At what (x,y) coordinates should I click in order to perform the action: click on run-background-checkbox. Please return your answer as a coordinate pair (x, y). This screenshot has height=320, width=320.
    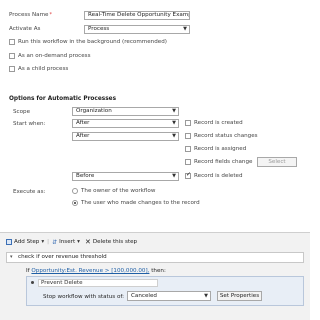
    Looking at the image, I should click on (12, 42).